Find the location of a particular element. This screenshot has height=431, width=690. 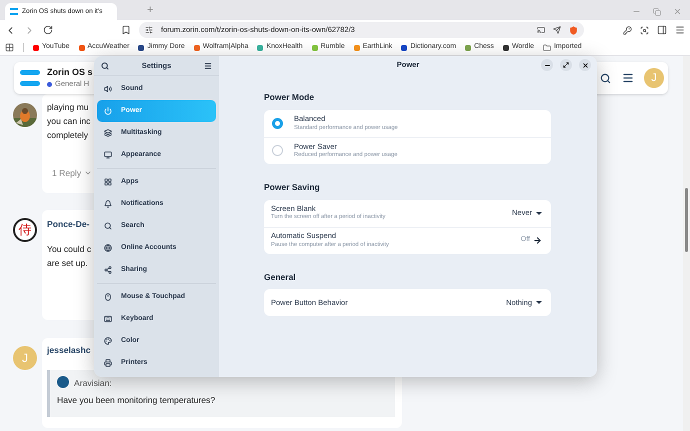

monitor-icon is located at coordinates (108, 155).